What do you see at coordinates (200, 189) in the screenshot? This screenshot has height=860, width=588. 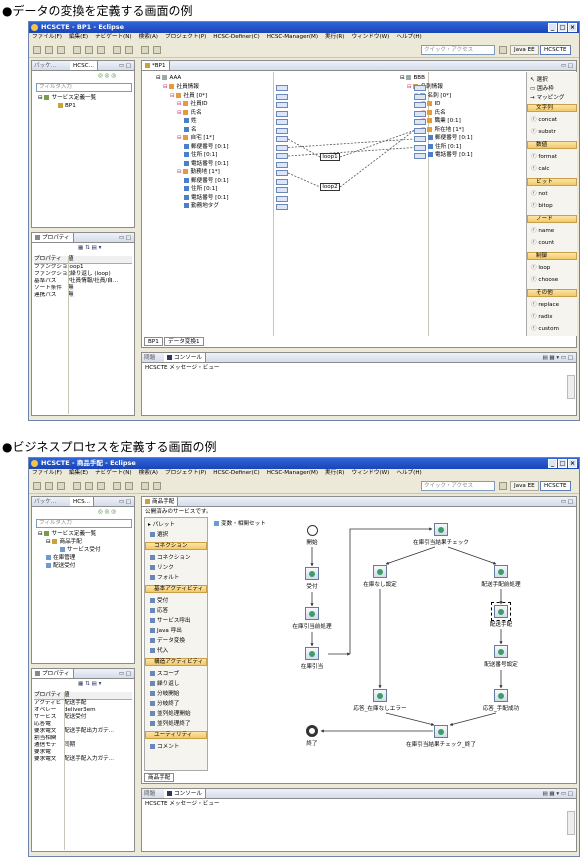 I see `source-node: 住所 [0:1]` at bounding box center [200, 189].